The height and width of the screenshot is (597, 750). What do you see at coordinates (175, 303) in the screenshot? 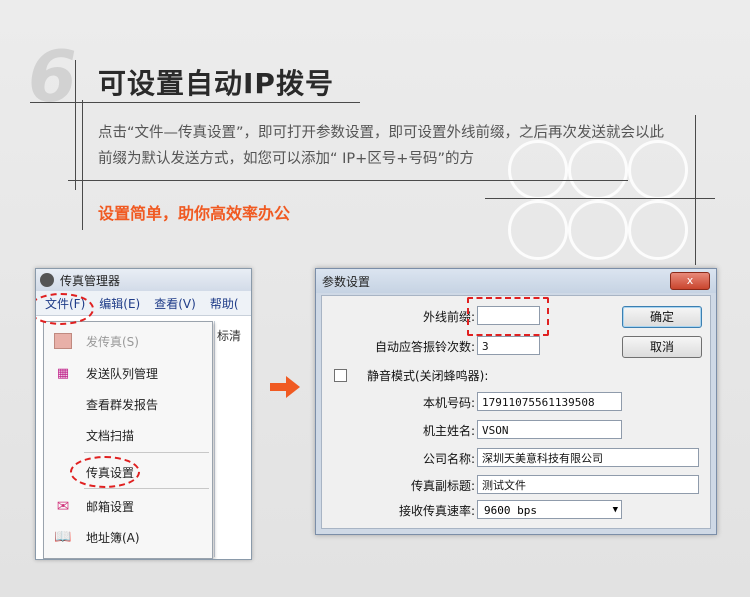
I see `menu-view: 查看(V)` at bounding box center [175, 303].